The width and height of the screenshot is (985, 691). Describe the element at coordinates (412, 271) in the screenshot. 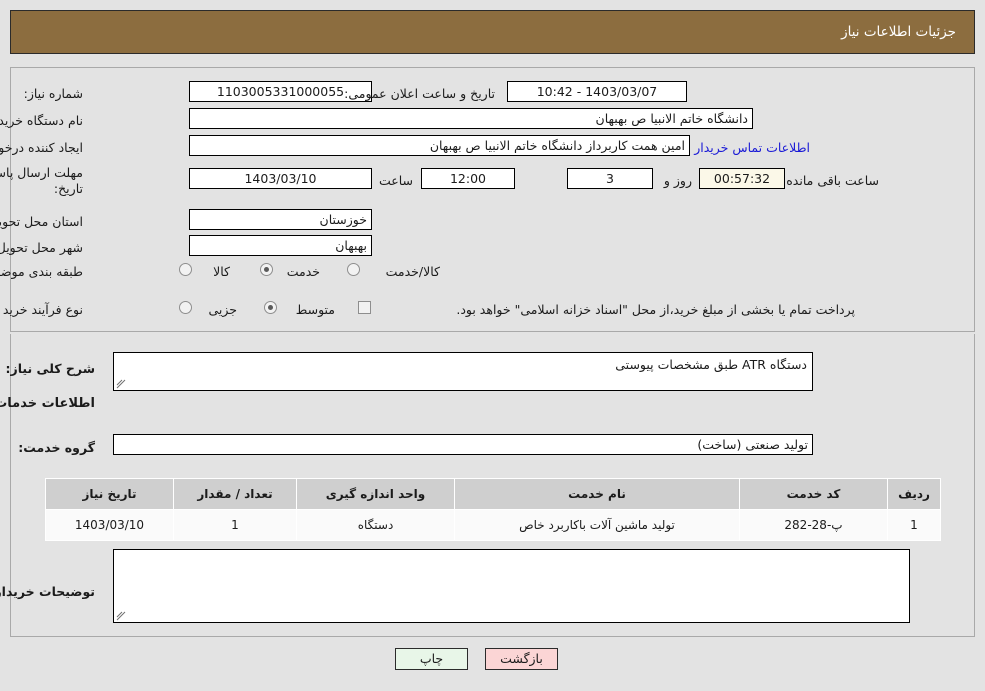

I see `category-option-label-2: کالا/خدمت` at that location.